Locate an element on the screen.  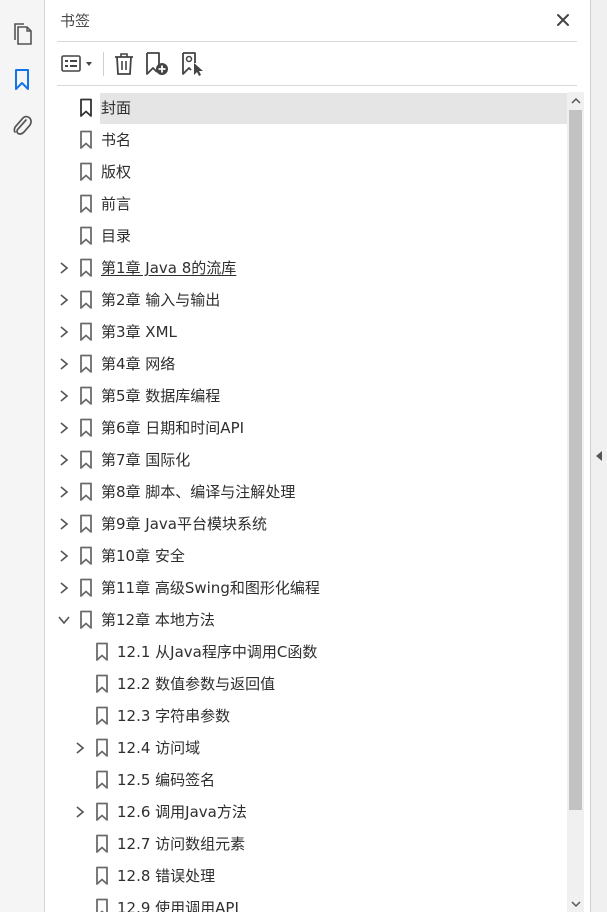
toolbar-divider is located at coordinates (317, 85).